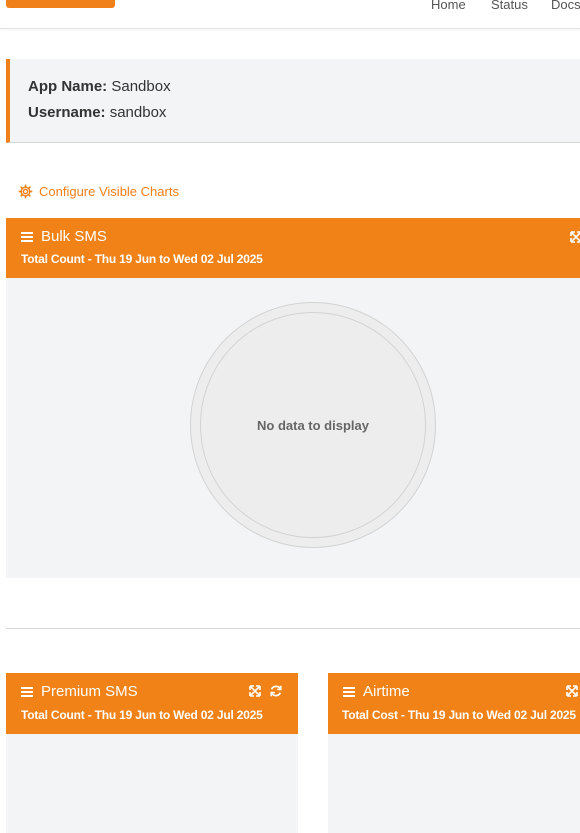 This screenshot has width=580, height=833. Describe the element at coordinates (293, 101) in the screenshot. I see `app-info-panel: App Name: Sandbox Username: sandbox` at that location.